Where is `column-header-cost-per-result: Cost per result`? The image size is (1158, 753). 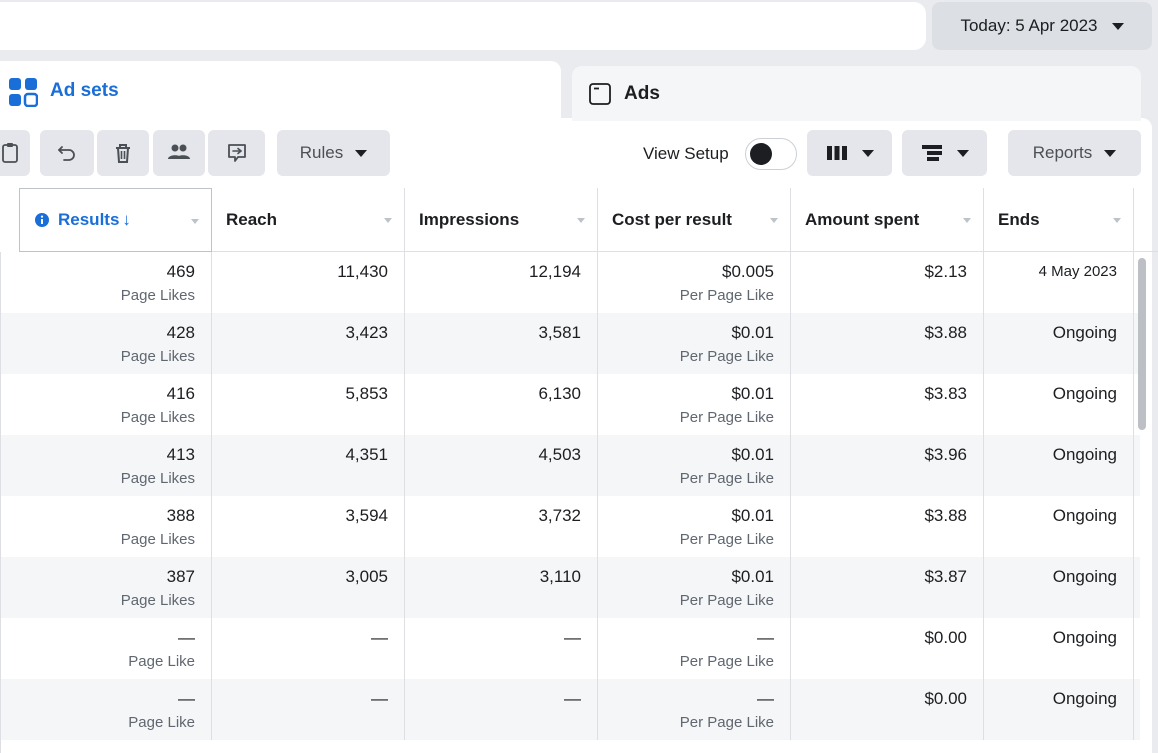 column-header-cost-per-result: Cost per result is located at coordinates (694, 220).